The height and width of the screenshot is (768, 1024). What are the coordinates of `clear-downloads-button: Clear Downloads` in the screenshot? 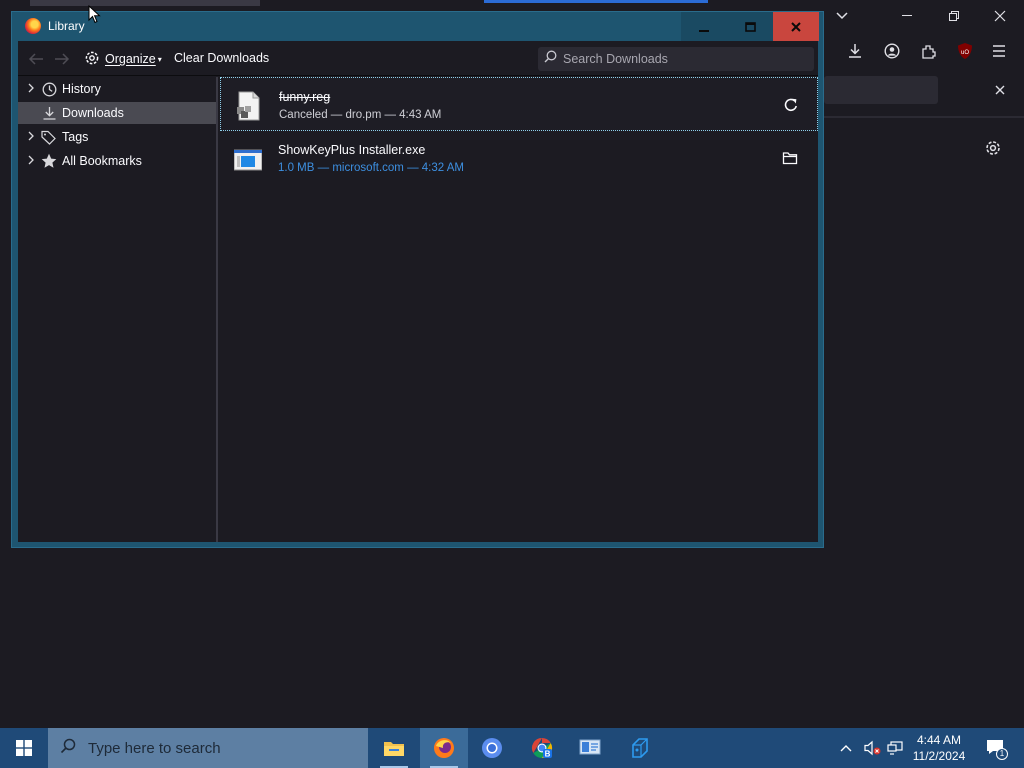 It's located at (221, 58).